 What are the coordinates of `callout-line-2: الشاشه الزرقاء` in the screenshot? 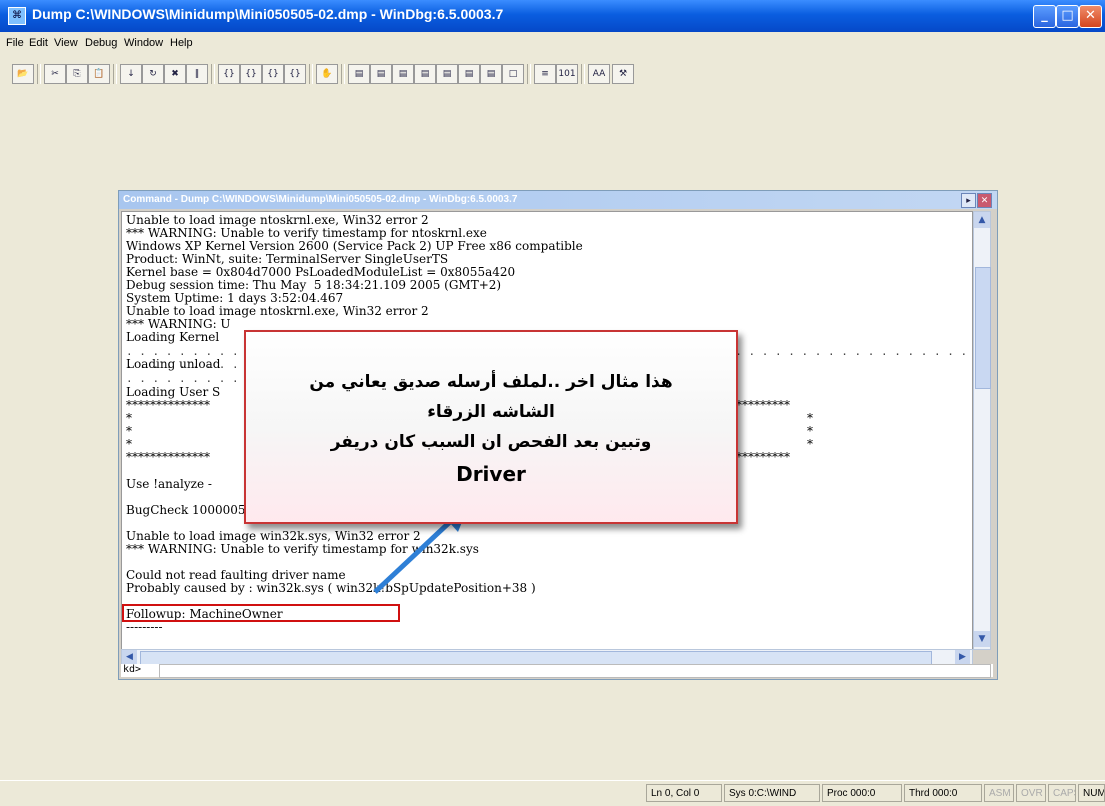 It's located at (491, 412).